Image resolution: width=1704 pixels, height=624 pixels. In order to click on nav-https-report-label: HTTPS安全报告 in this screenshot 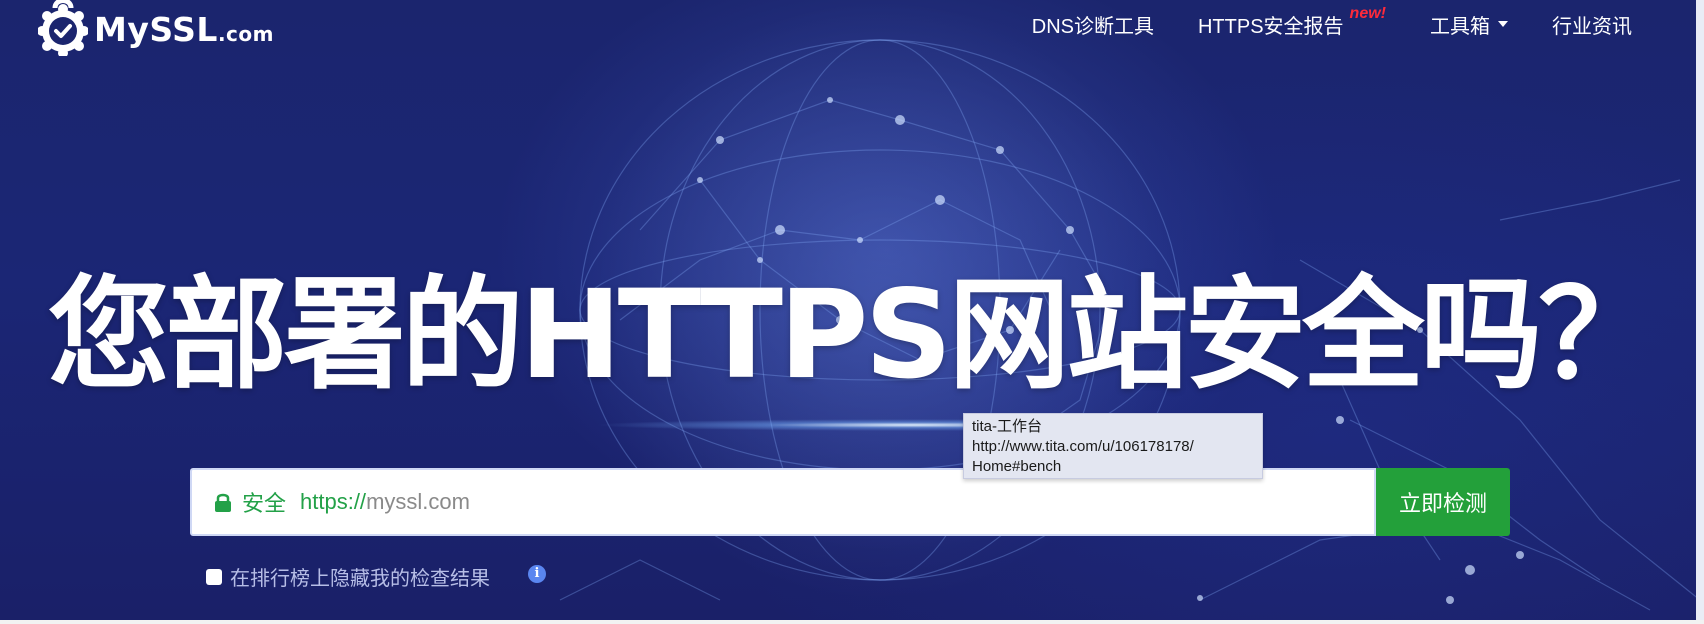, I will do `click(1270, 26)`.